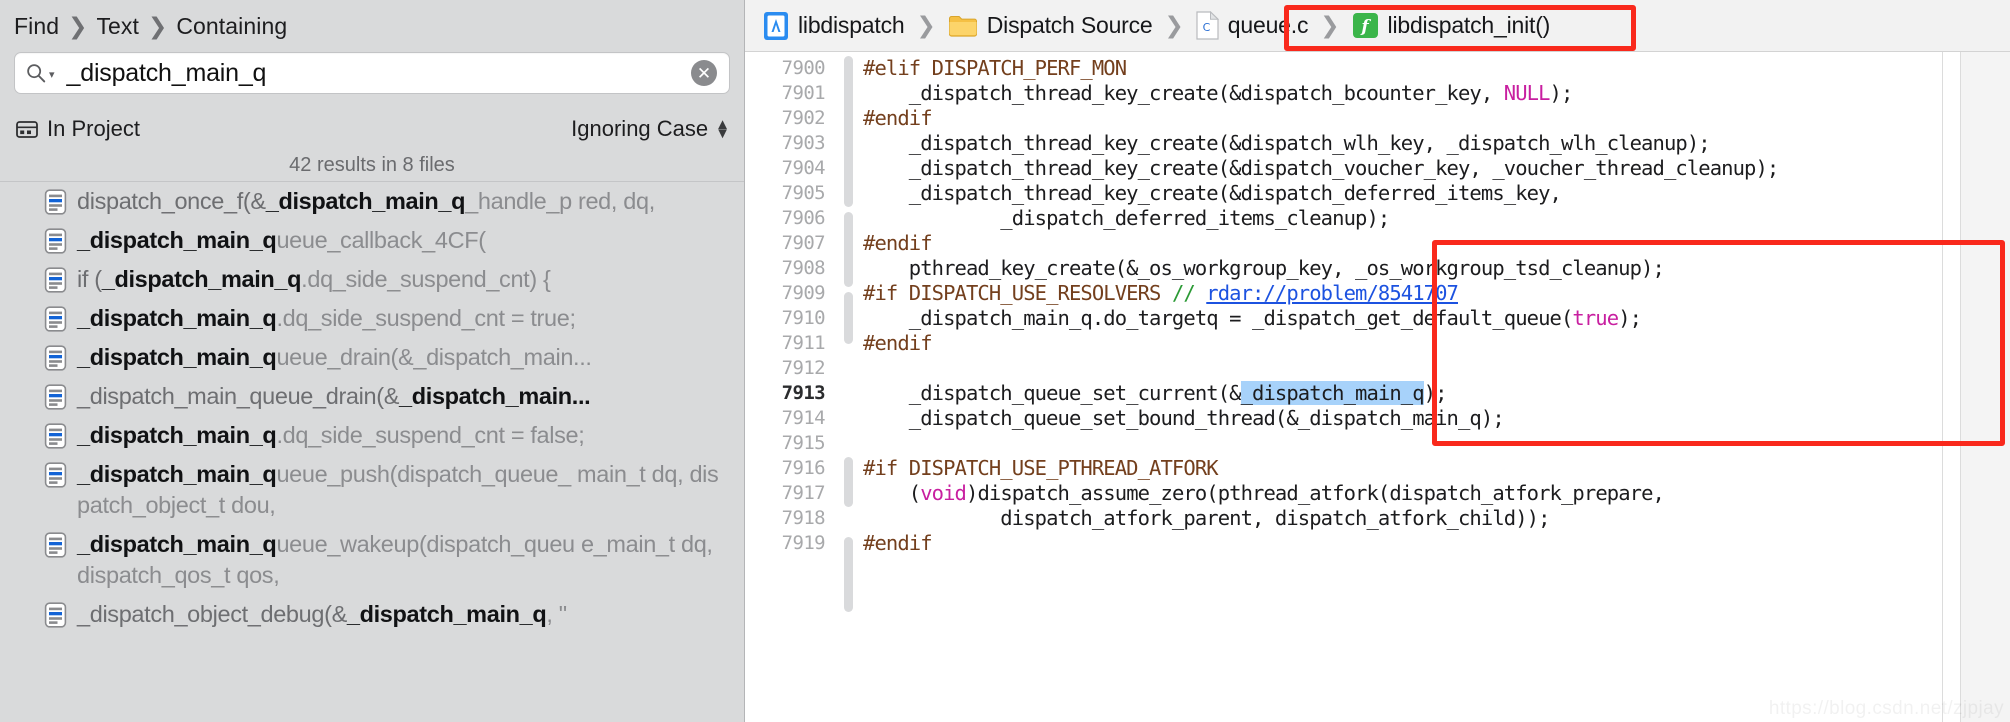  What do you see at coordinates (722, 128) in the screenshot?
I see `up-down-stepper-icon: ▲ ▼` at bounding box center [722, 128].